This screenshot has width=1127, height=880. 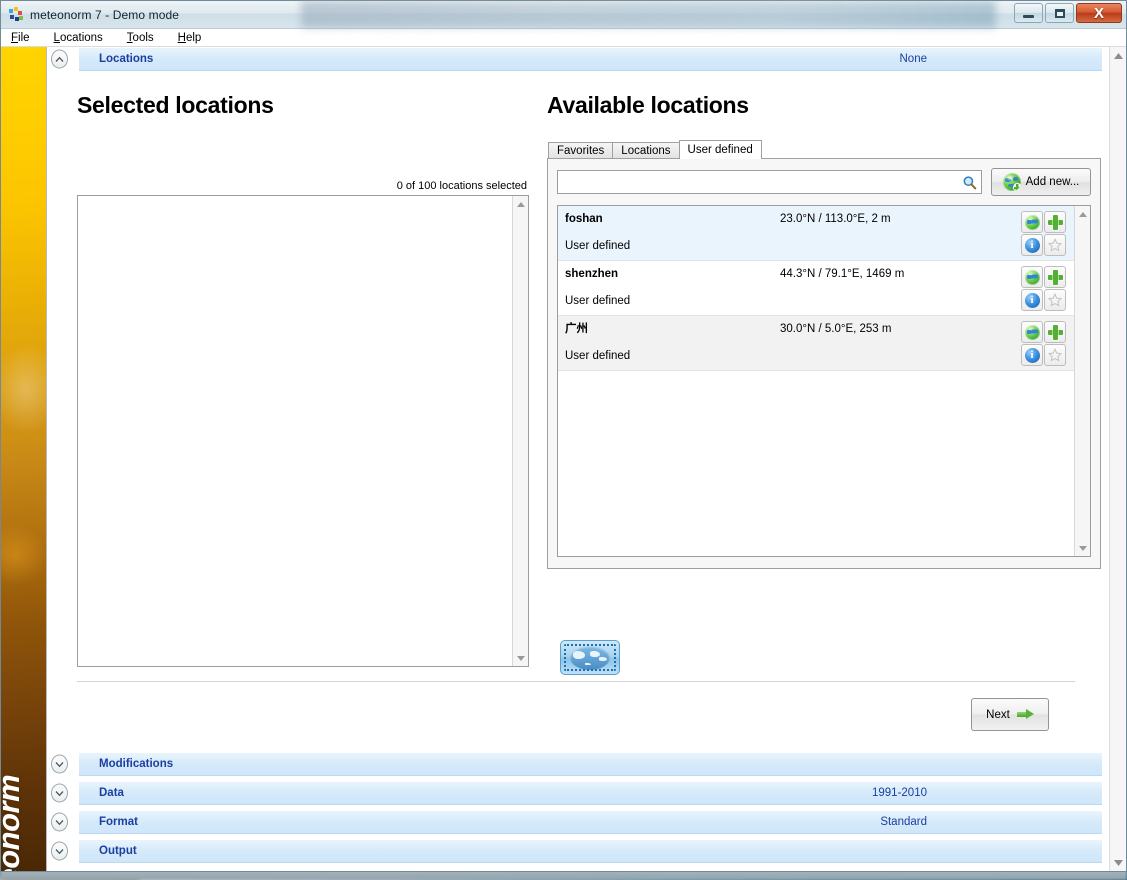 I want to click on next-button: Next, so click(x=1010, y=714).